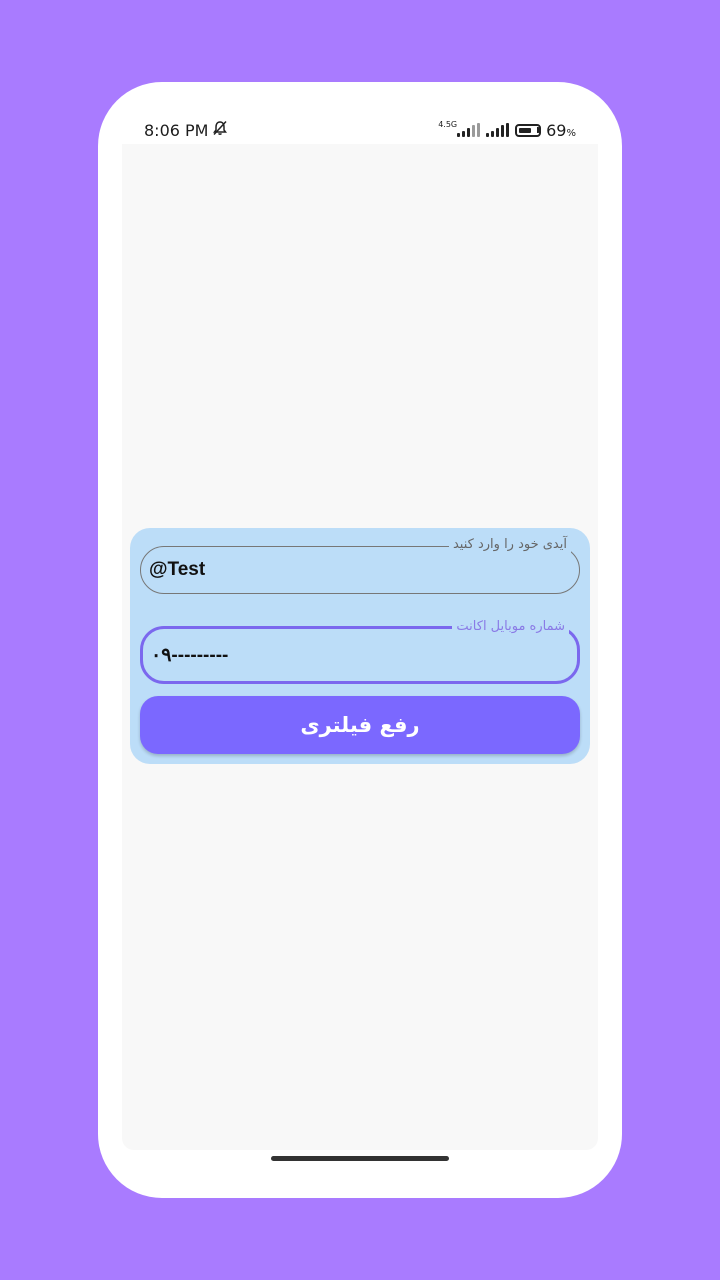 Image resolution: width=720 pixels, height=1280 pixels. Describe the element at coordinates (360, 565) in the screenshot. I see `id-input: آیدی خود را وارد کنید @Test` at that location.